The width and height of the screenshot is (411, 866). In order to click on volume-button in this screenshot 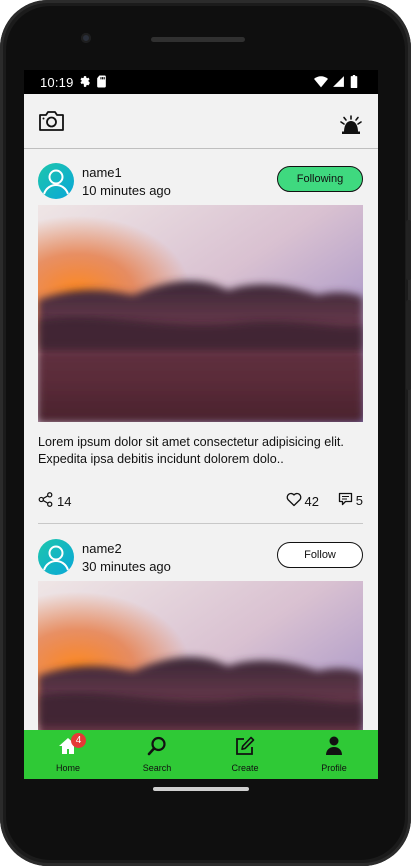, I will do `click(408, 250)`.